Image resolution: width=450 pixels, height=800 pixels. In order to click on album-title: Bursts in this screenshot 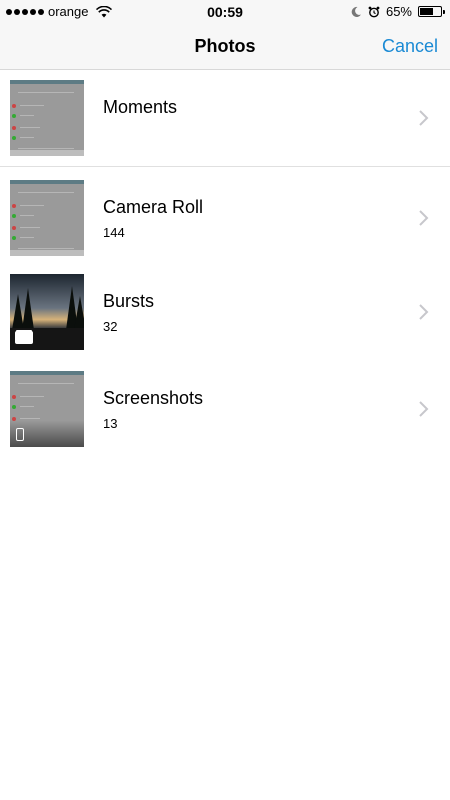, I will do `click(129, 301)`.